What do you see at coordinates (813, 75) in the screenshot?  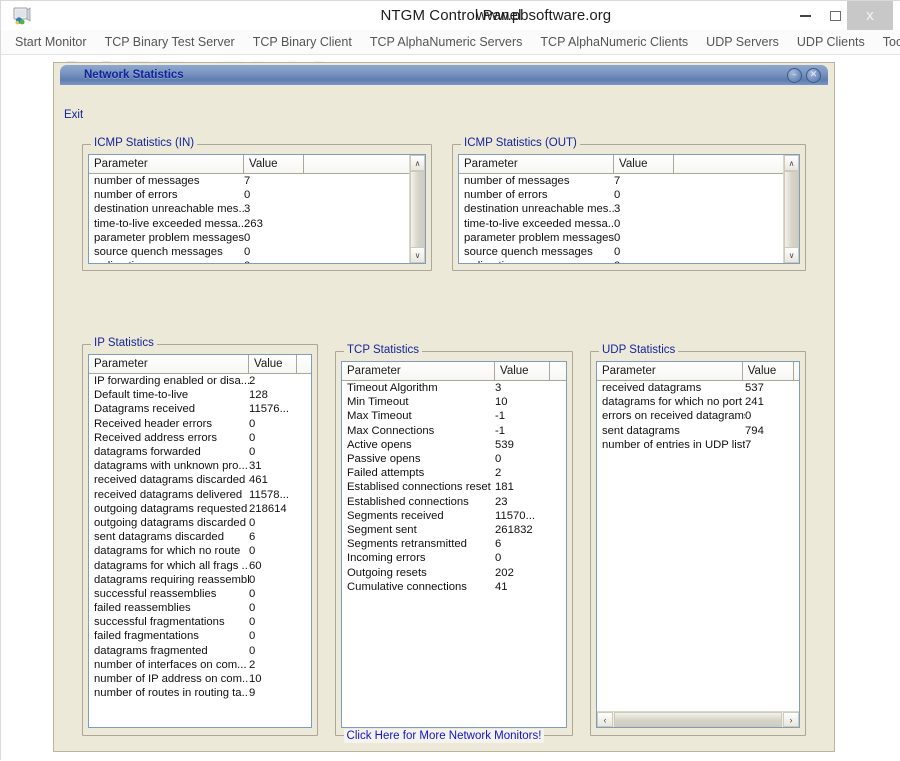 I see `child-close-button: ✕` at bounding box center [813, 75].